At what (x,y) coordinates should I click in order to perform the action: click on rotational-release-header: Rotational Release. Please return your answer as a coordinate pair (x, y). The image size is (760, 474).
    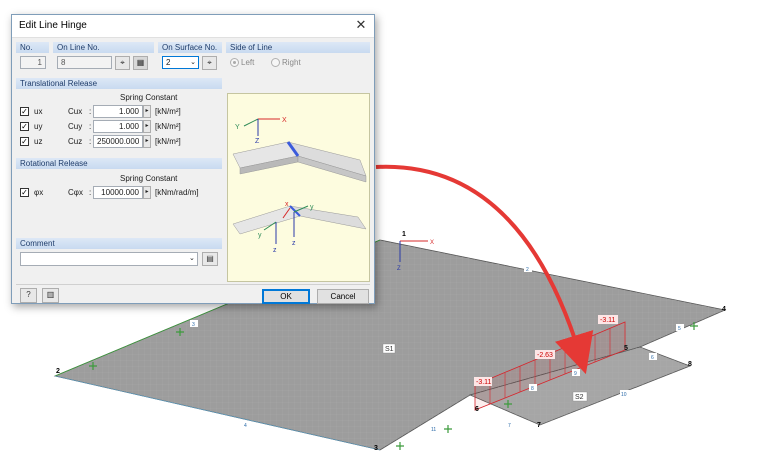
    Looking at the image, I should click on (119, 163).